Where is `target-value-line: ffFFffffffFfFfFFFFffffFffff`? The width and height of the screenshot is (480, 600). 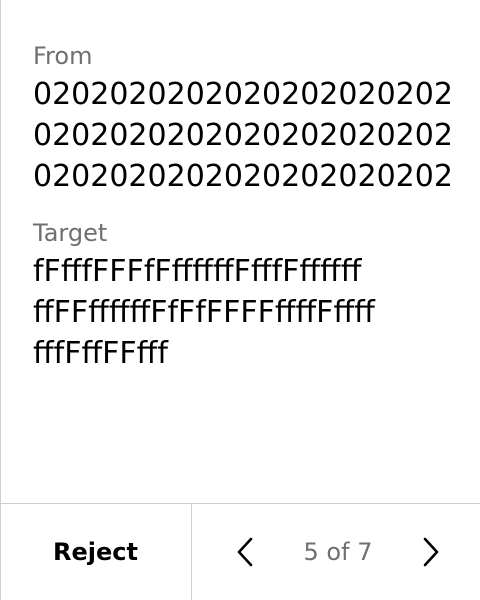
target-value-line: ffFFffffffFfFfFFFFffffFffff is located at coordinates (204, 312).